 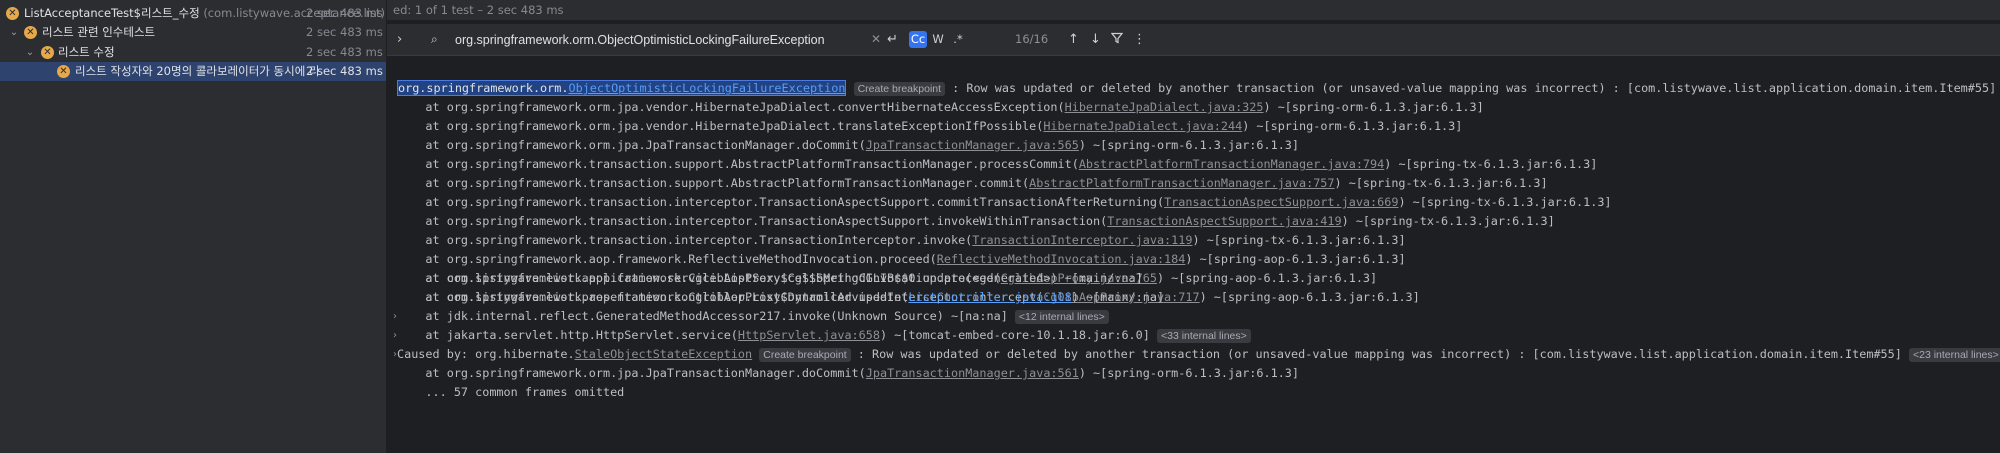 What do you see at coordinates (193, 52) in the screenshot?
I see `tree-subgroup-row: ⌄ ✕ 리스트 수정 2 sec 483 ms` at bounding box center [193, 52].